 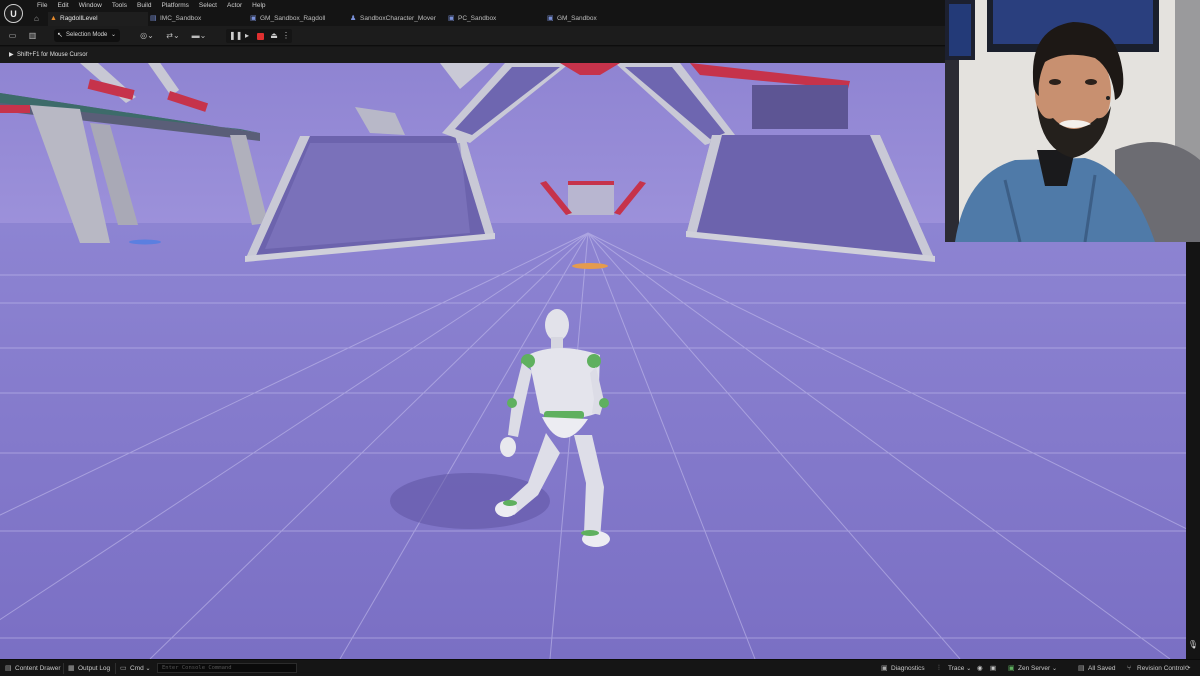 I want to click on character-icon: ♟, so click(x=353, y=18).